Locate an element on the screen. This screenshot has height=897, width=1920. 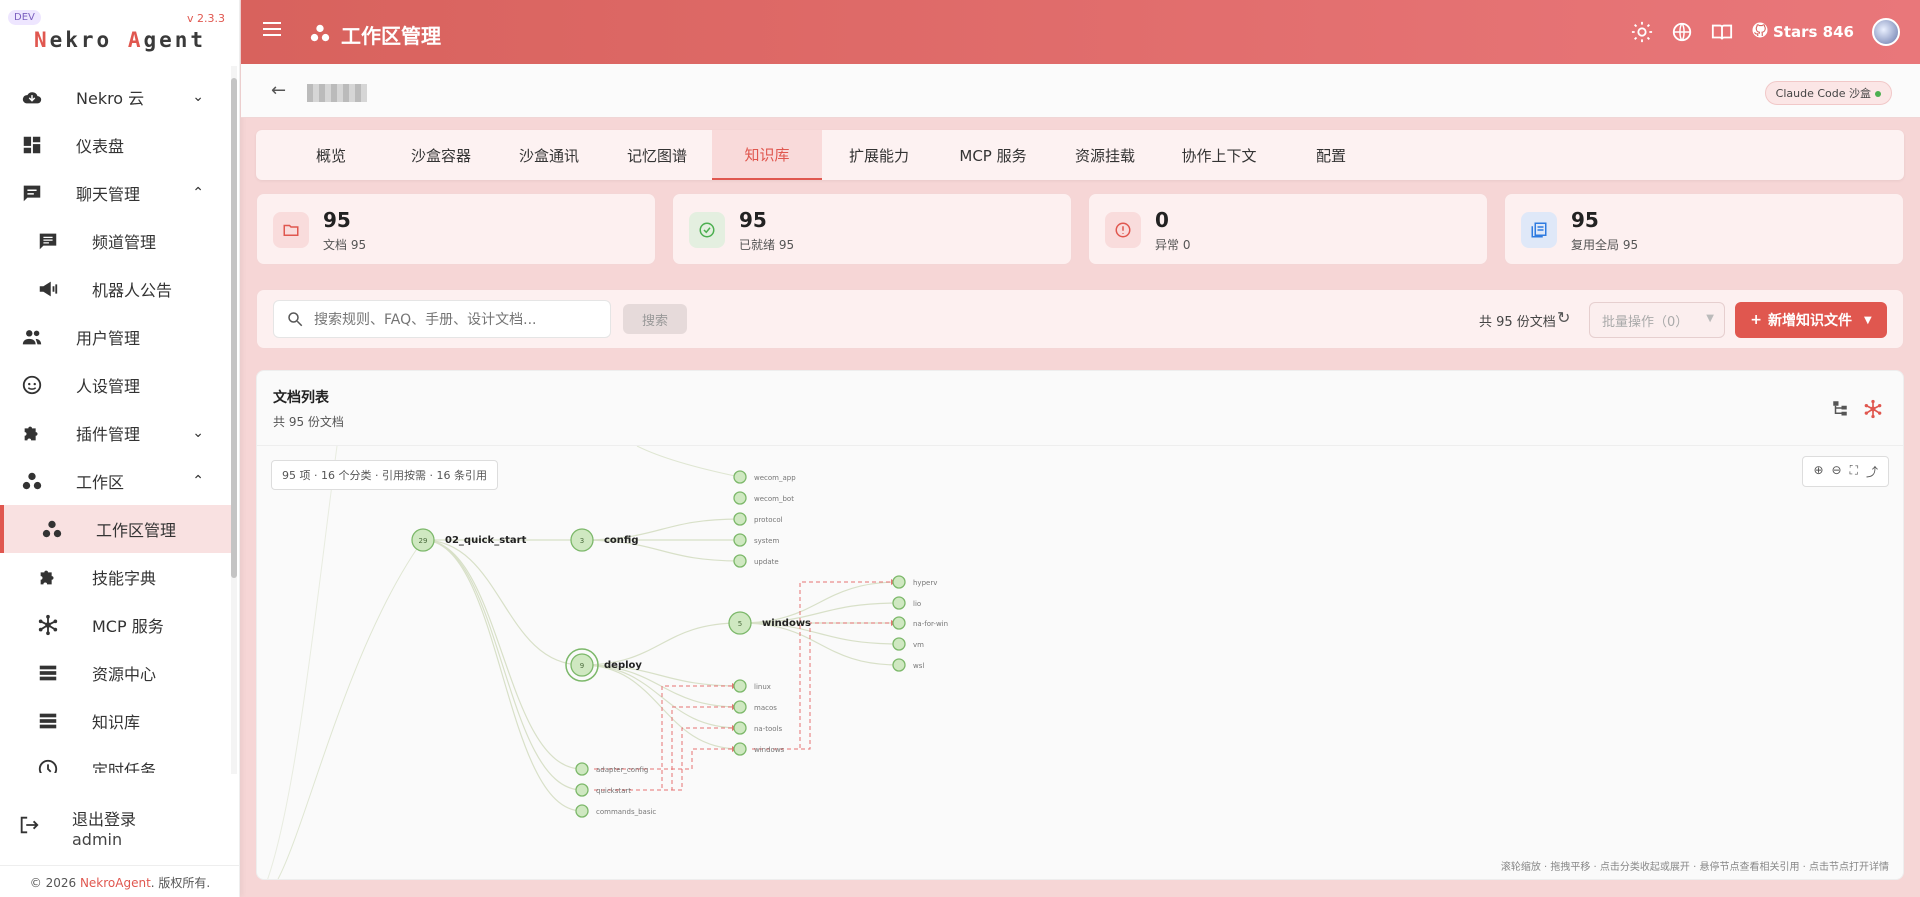
sidebar-scrollbar is located at coordinates (234, 420).